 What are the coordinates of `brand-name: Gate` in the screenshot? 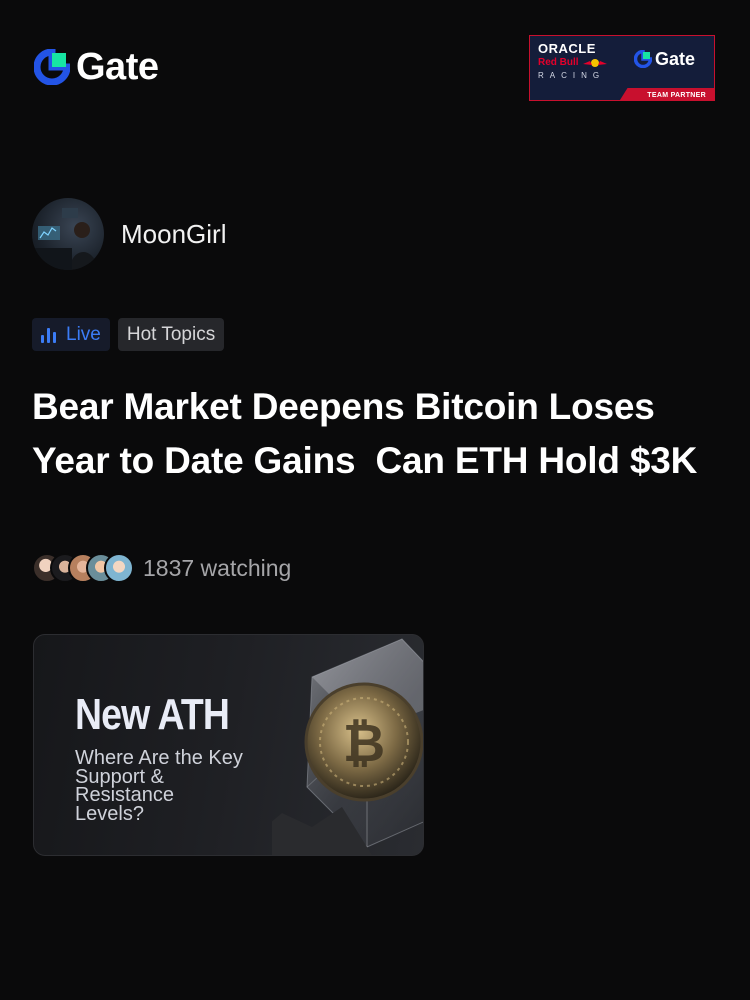 It's located at (117, 67).